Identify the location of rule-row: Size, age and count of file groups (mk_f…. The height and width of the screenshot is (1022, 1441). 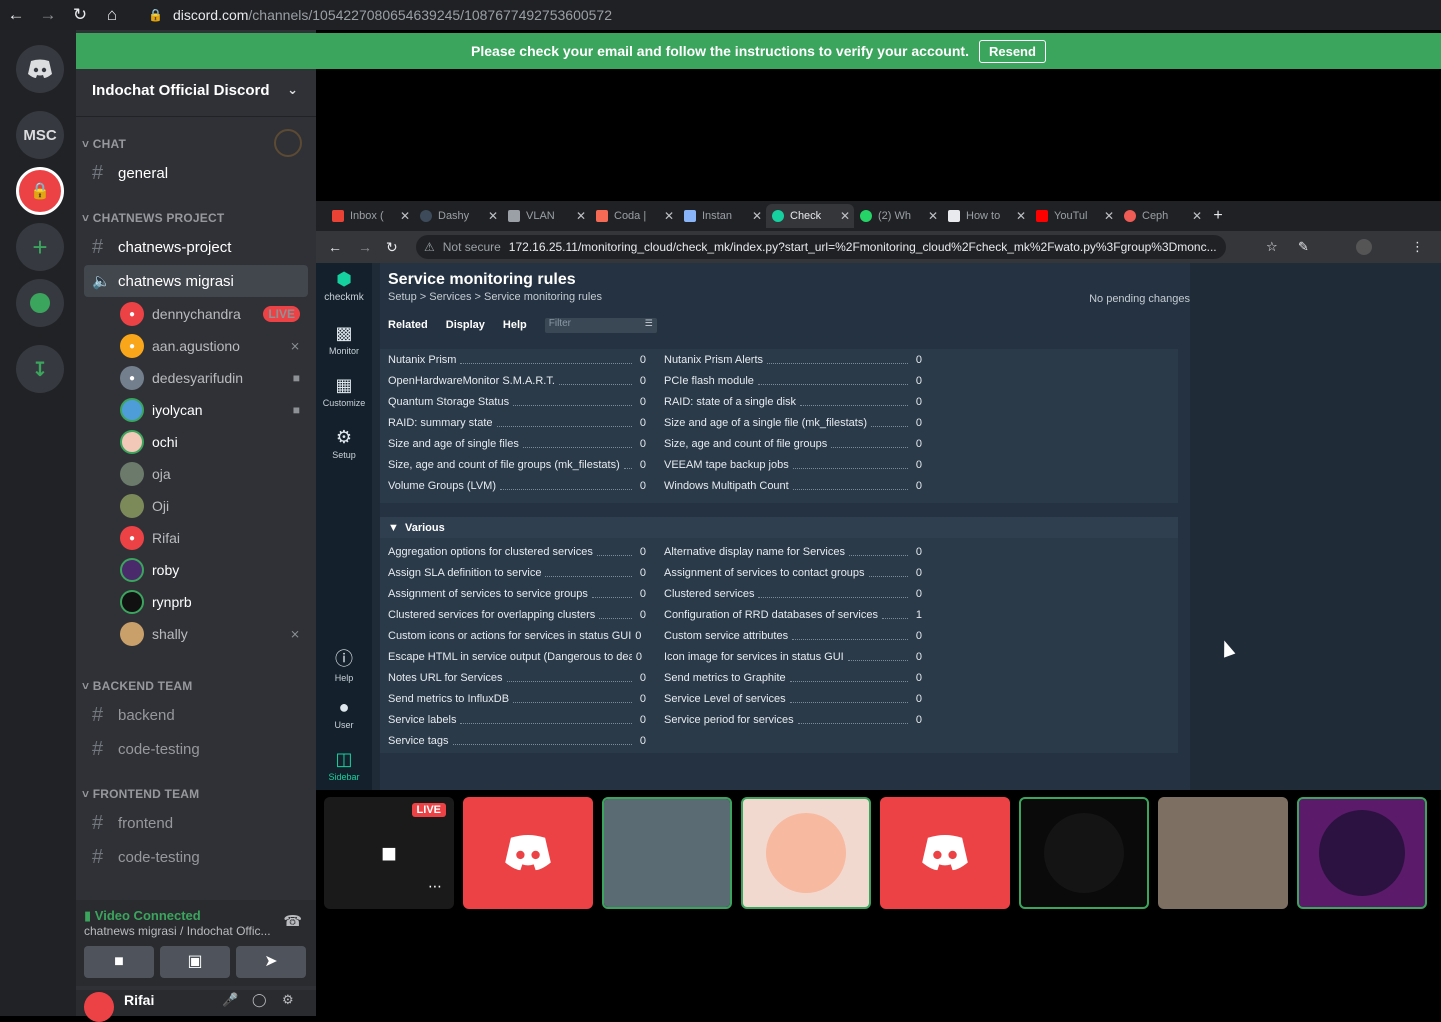
(517, 464).